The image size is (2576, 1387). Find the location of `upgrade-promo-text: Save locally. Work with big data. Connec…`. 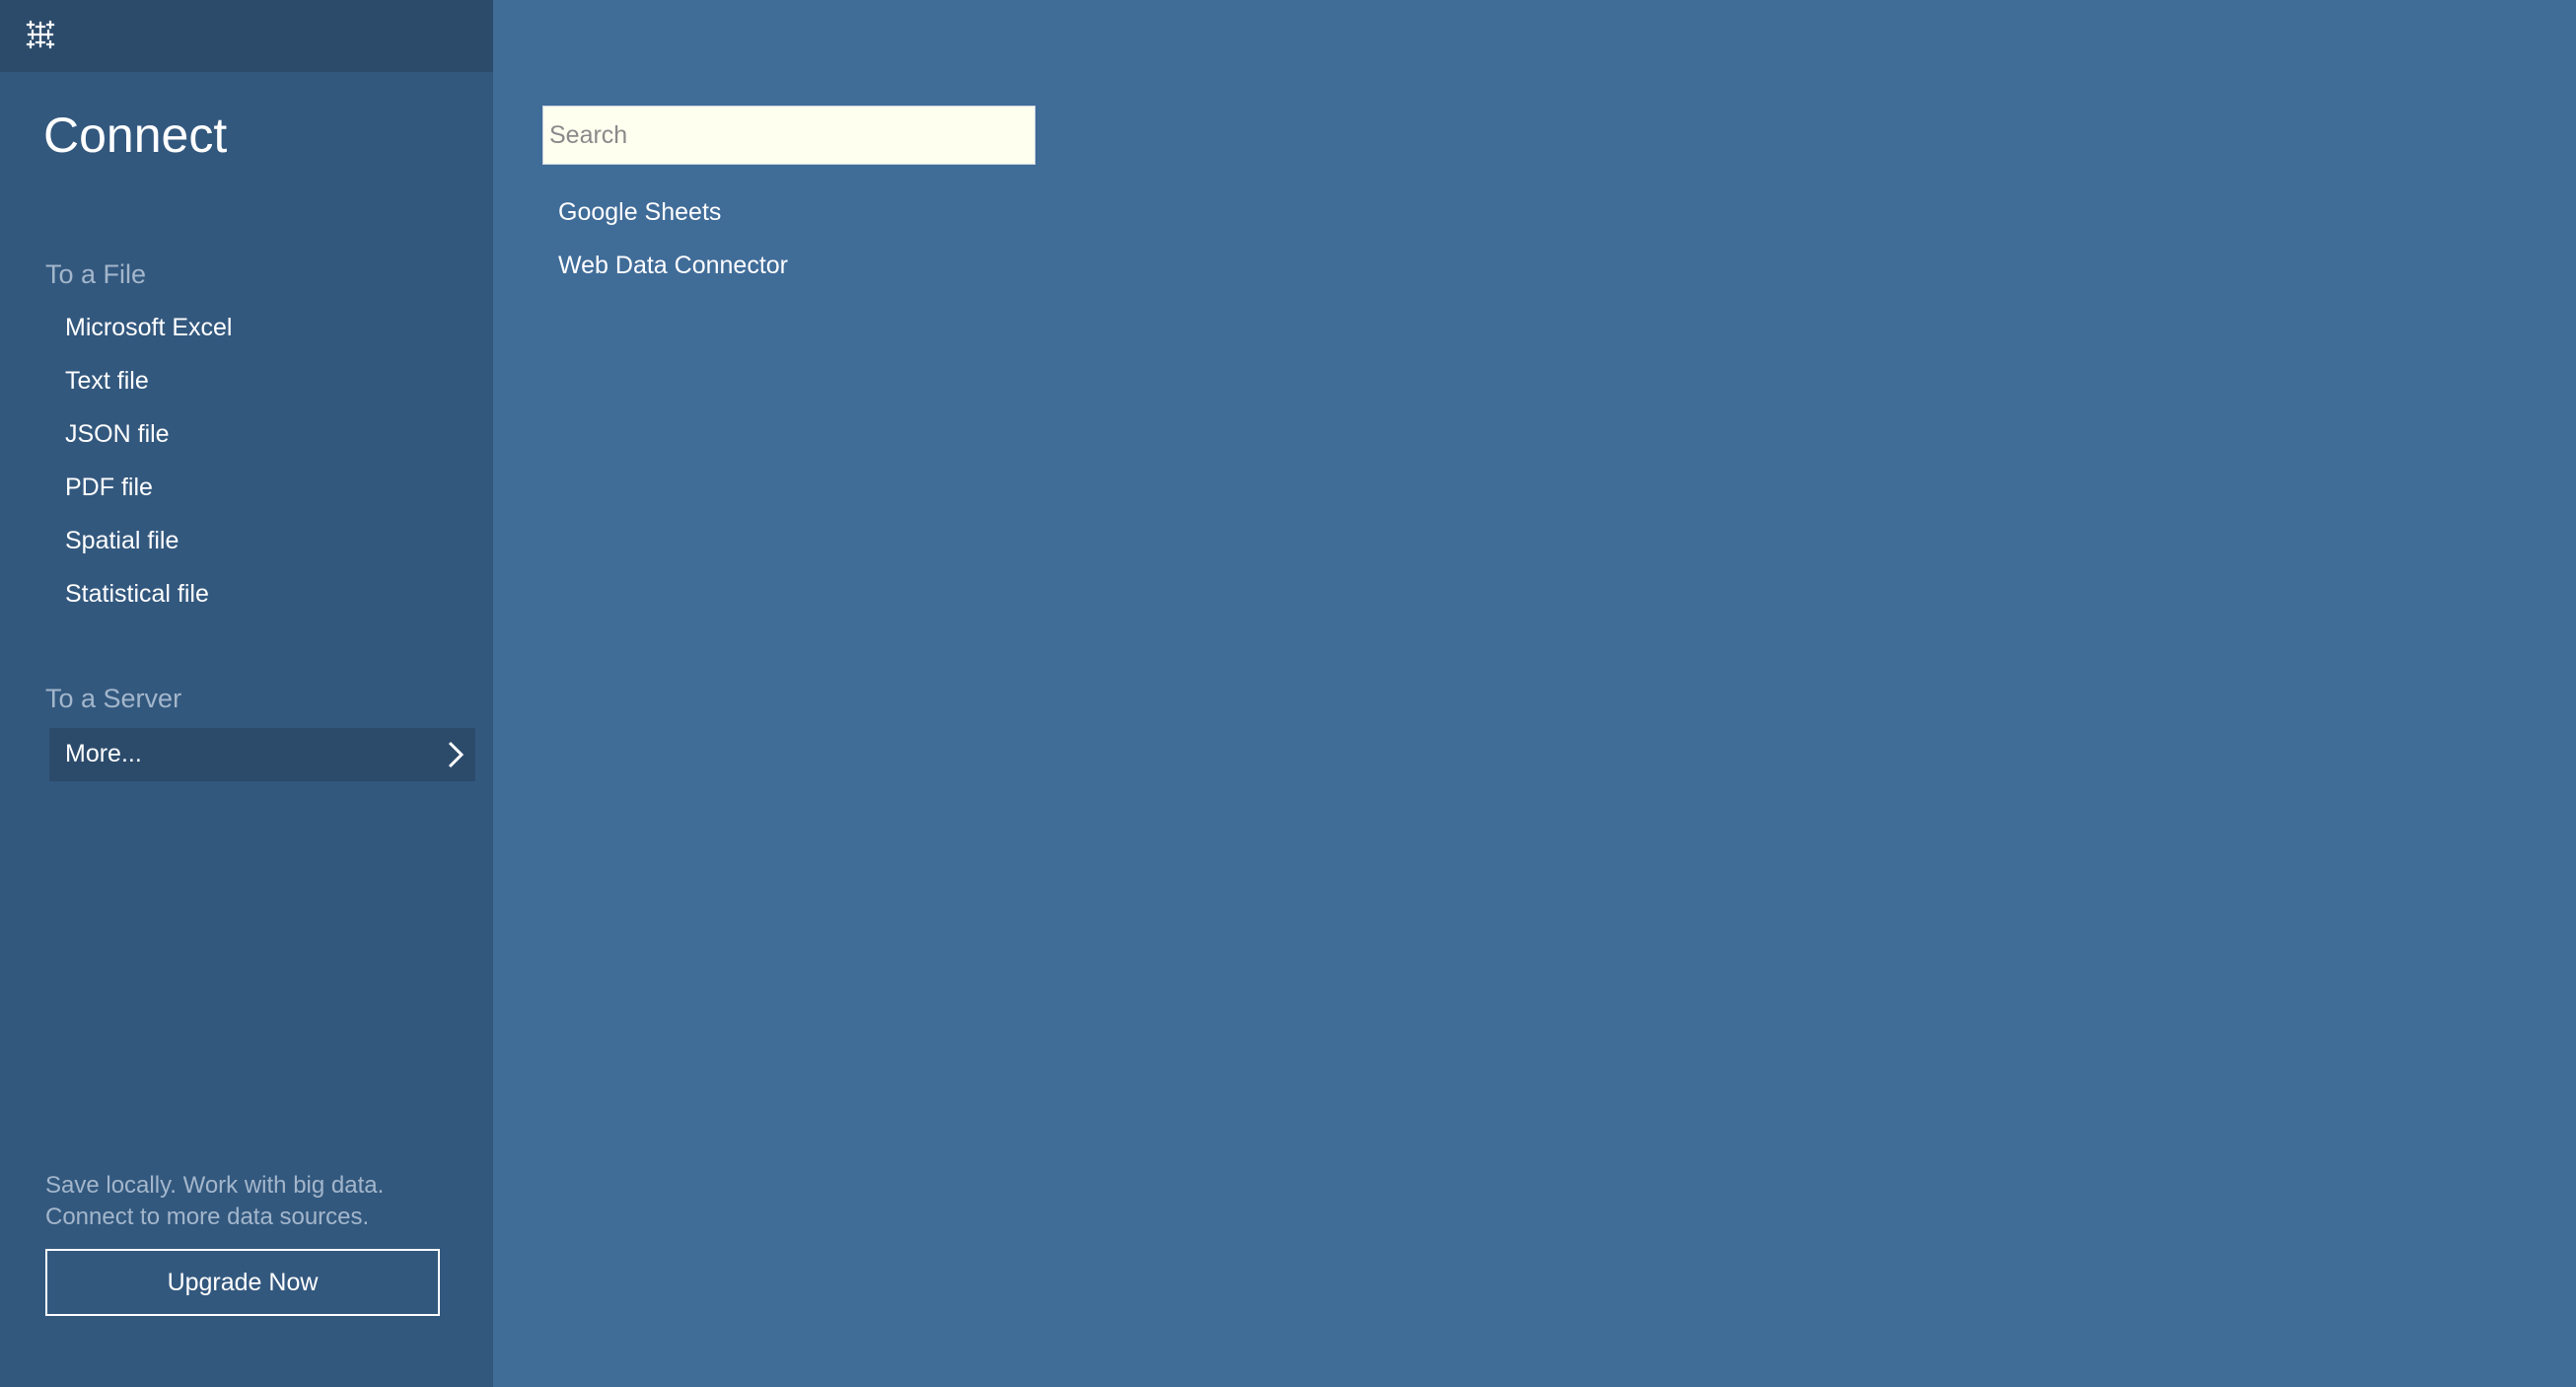

upgrade-promo-text: Save locally. Work with big data. Connec… is located at coordinates (253, 1202).